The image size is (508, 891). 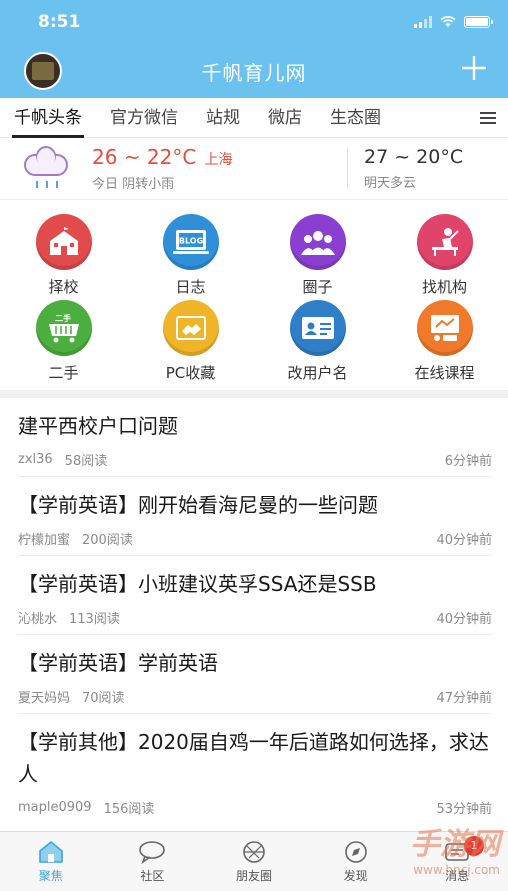 I want to click on status-icons, so click(x=453, y=22).